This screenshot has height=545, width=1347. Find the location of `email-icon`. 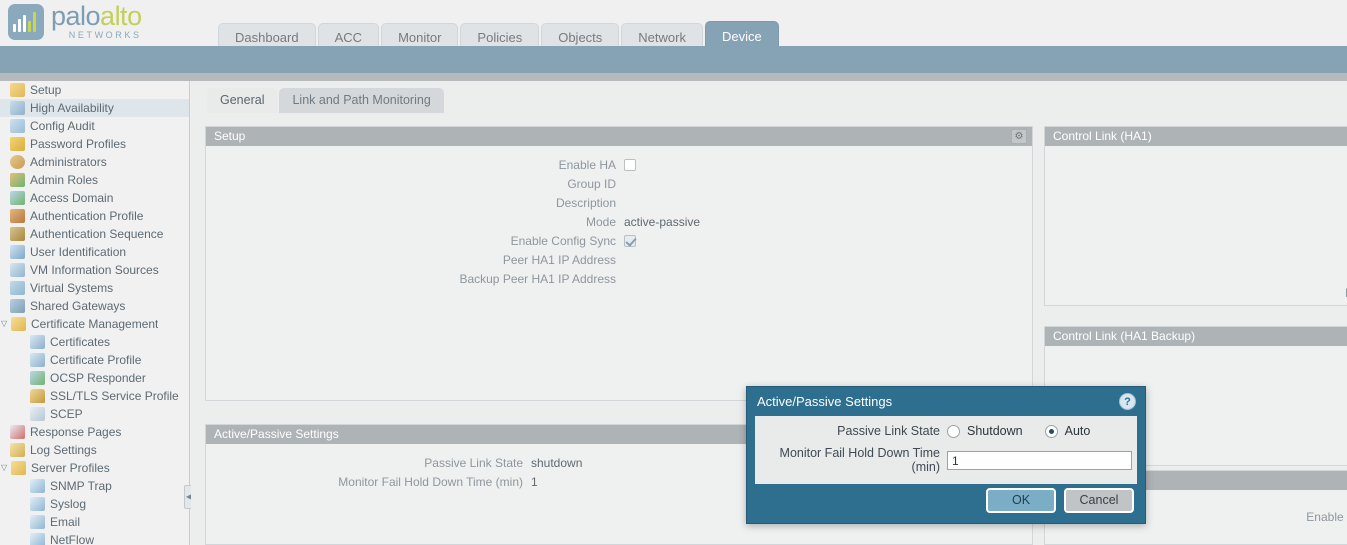

email-icon is located at coordinates (37, 522).